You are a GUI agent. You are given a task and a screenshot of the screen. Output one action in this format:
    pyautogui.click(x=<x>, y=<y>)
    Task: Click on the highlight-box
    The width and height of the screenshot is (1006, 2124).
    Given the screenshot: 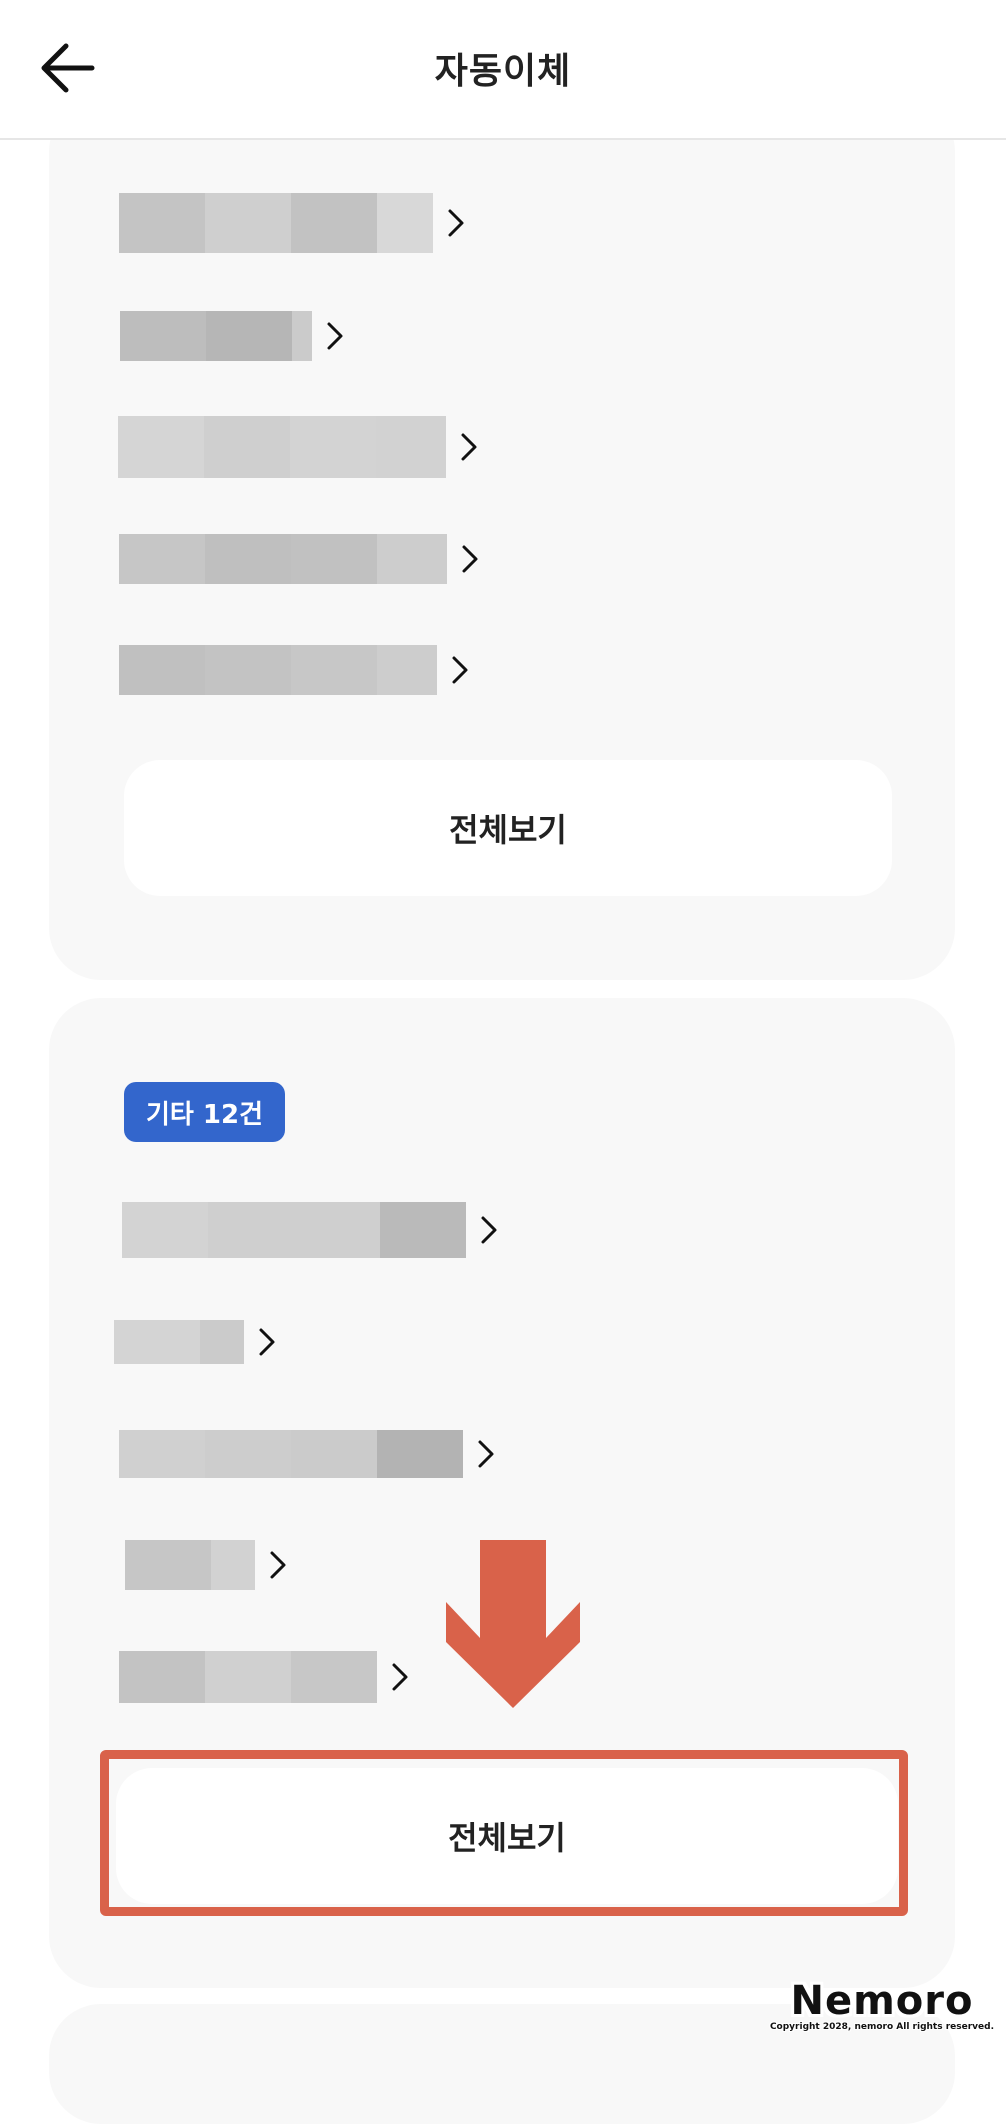 What is the action you would take?
    pyautogui.click(x=504, y=1833)
    